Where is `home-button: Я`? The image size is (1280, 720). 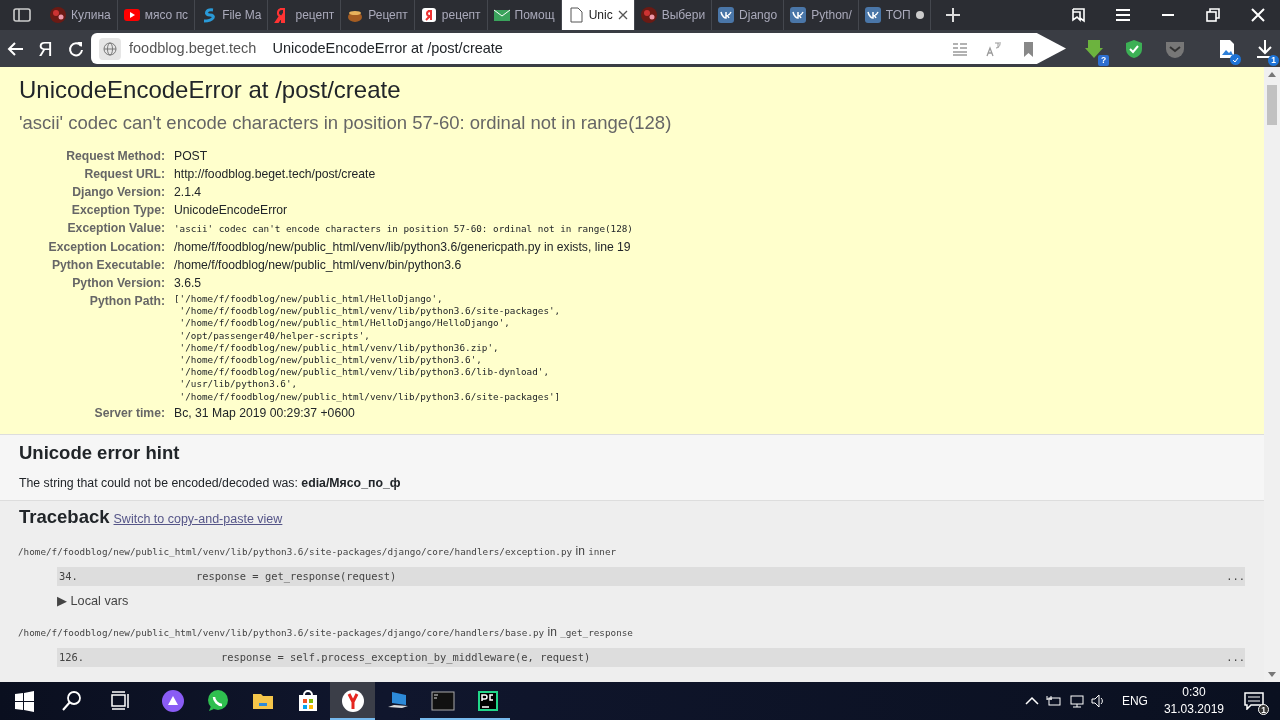
home-button: Я is located at coordinates (45, 48).